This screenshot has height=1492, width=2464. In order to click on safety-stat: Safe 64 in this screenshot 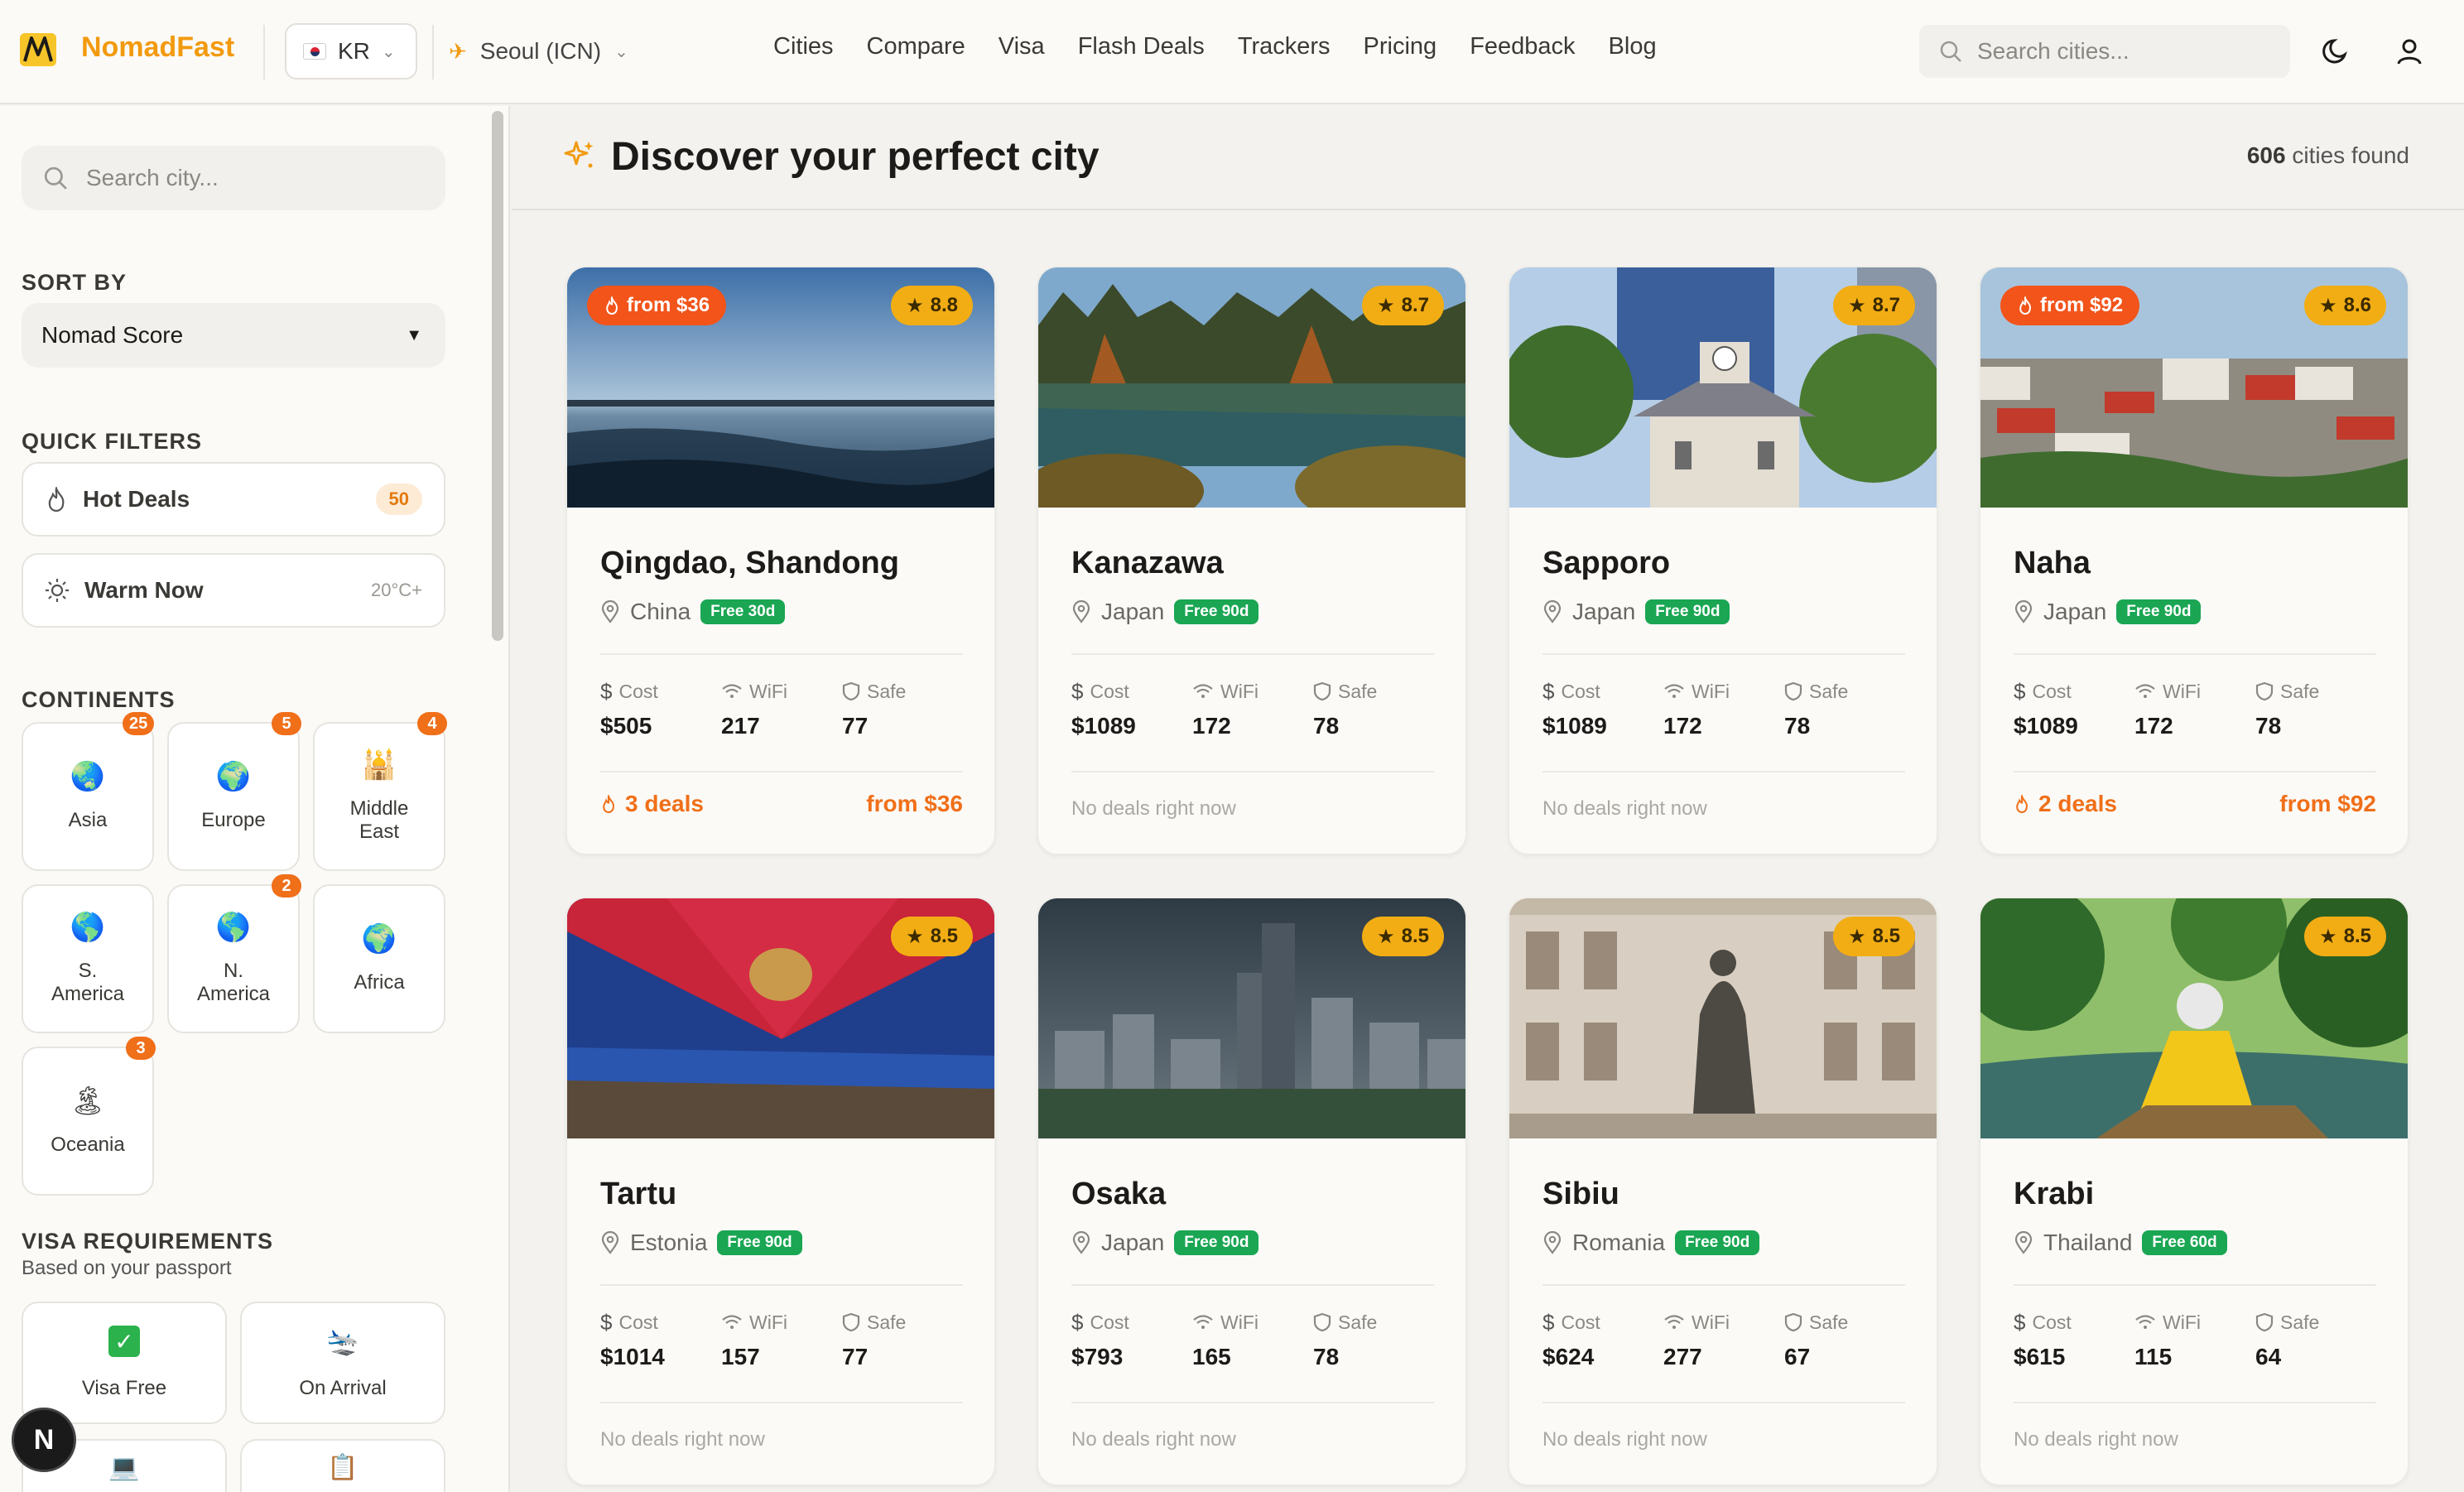, I will do `click(2316, 1339)`.